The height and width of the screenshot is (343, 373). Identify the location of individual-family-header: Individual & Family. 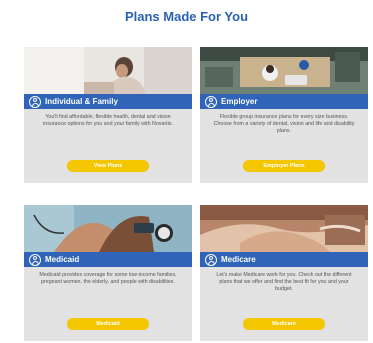
(108, 101).